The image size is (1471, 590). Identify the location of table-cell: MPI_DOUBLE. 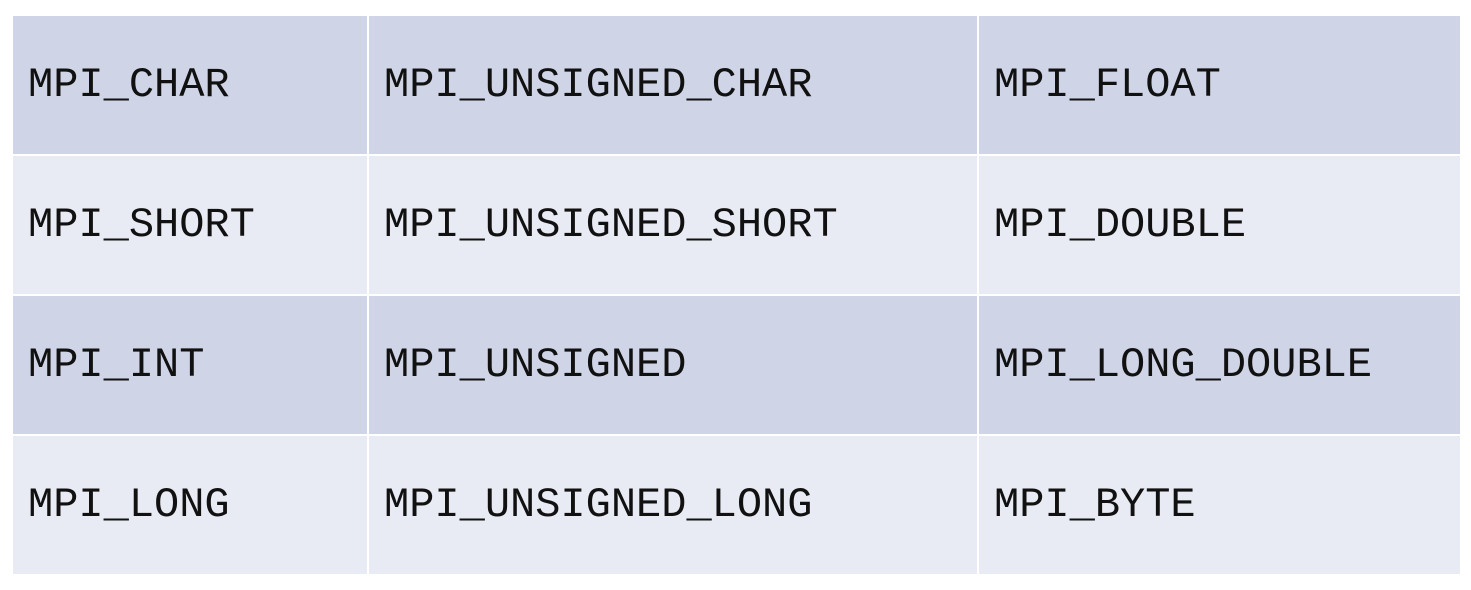
(1219, 225).